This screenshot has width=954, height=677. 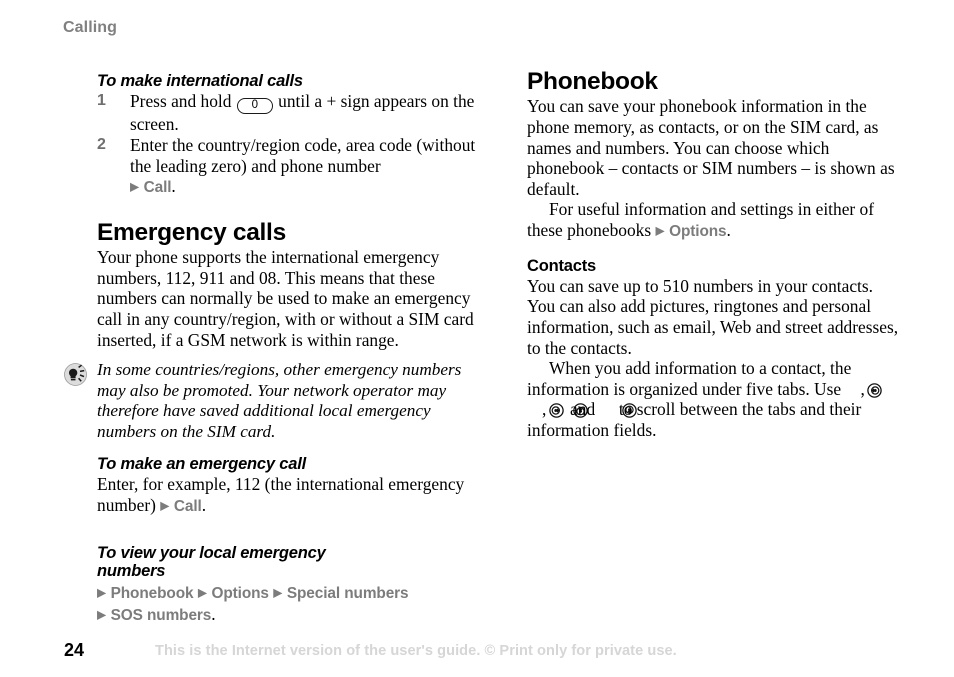 What do you see at coordinates (183, 101) in the screenshot?
I see `step-text-before-key: Press and hold` at bounding box center [183, 101].